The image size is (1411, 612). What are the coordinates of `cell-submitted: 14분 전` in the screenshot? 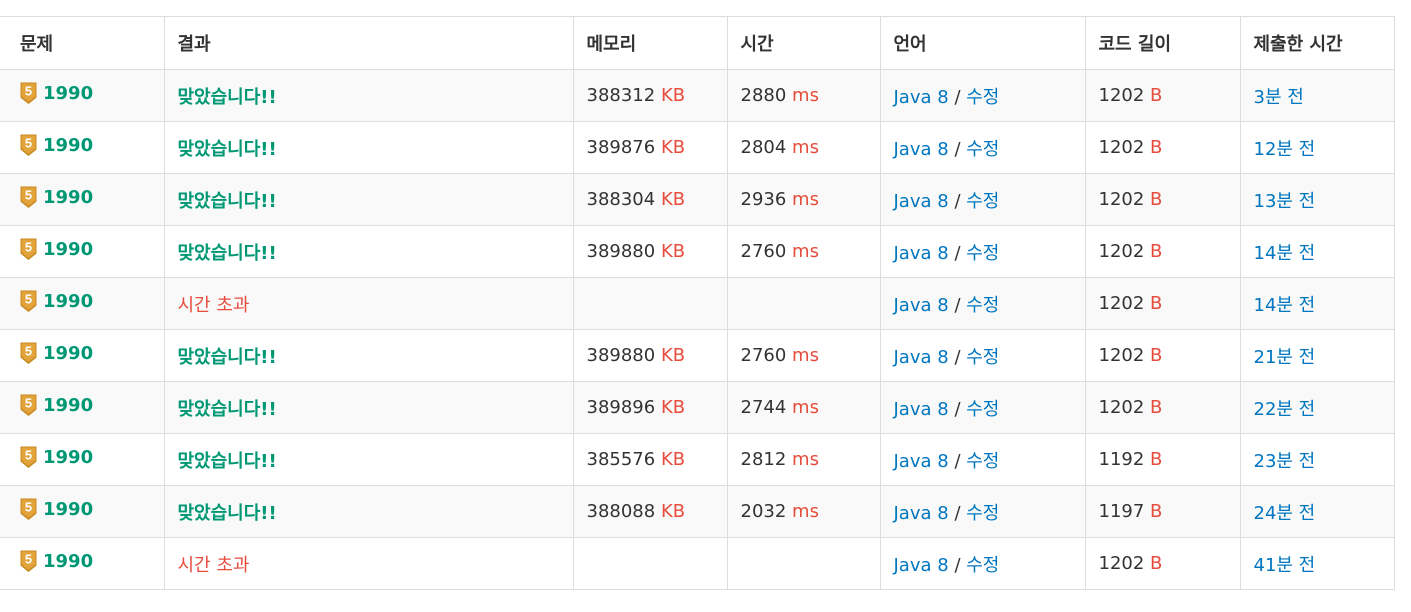 It's located at (1317, 303).